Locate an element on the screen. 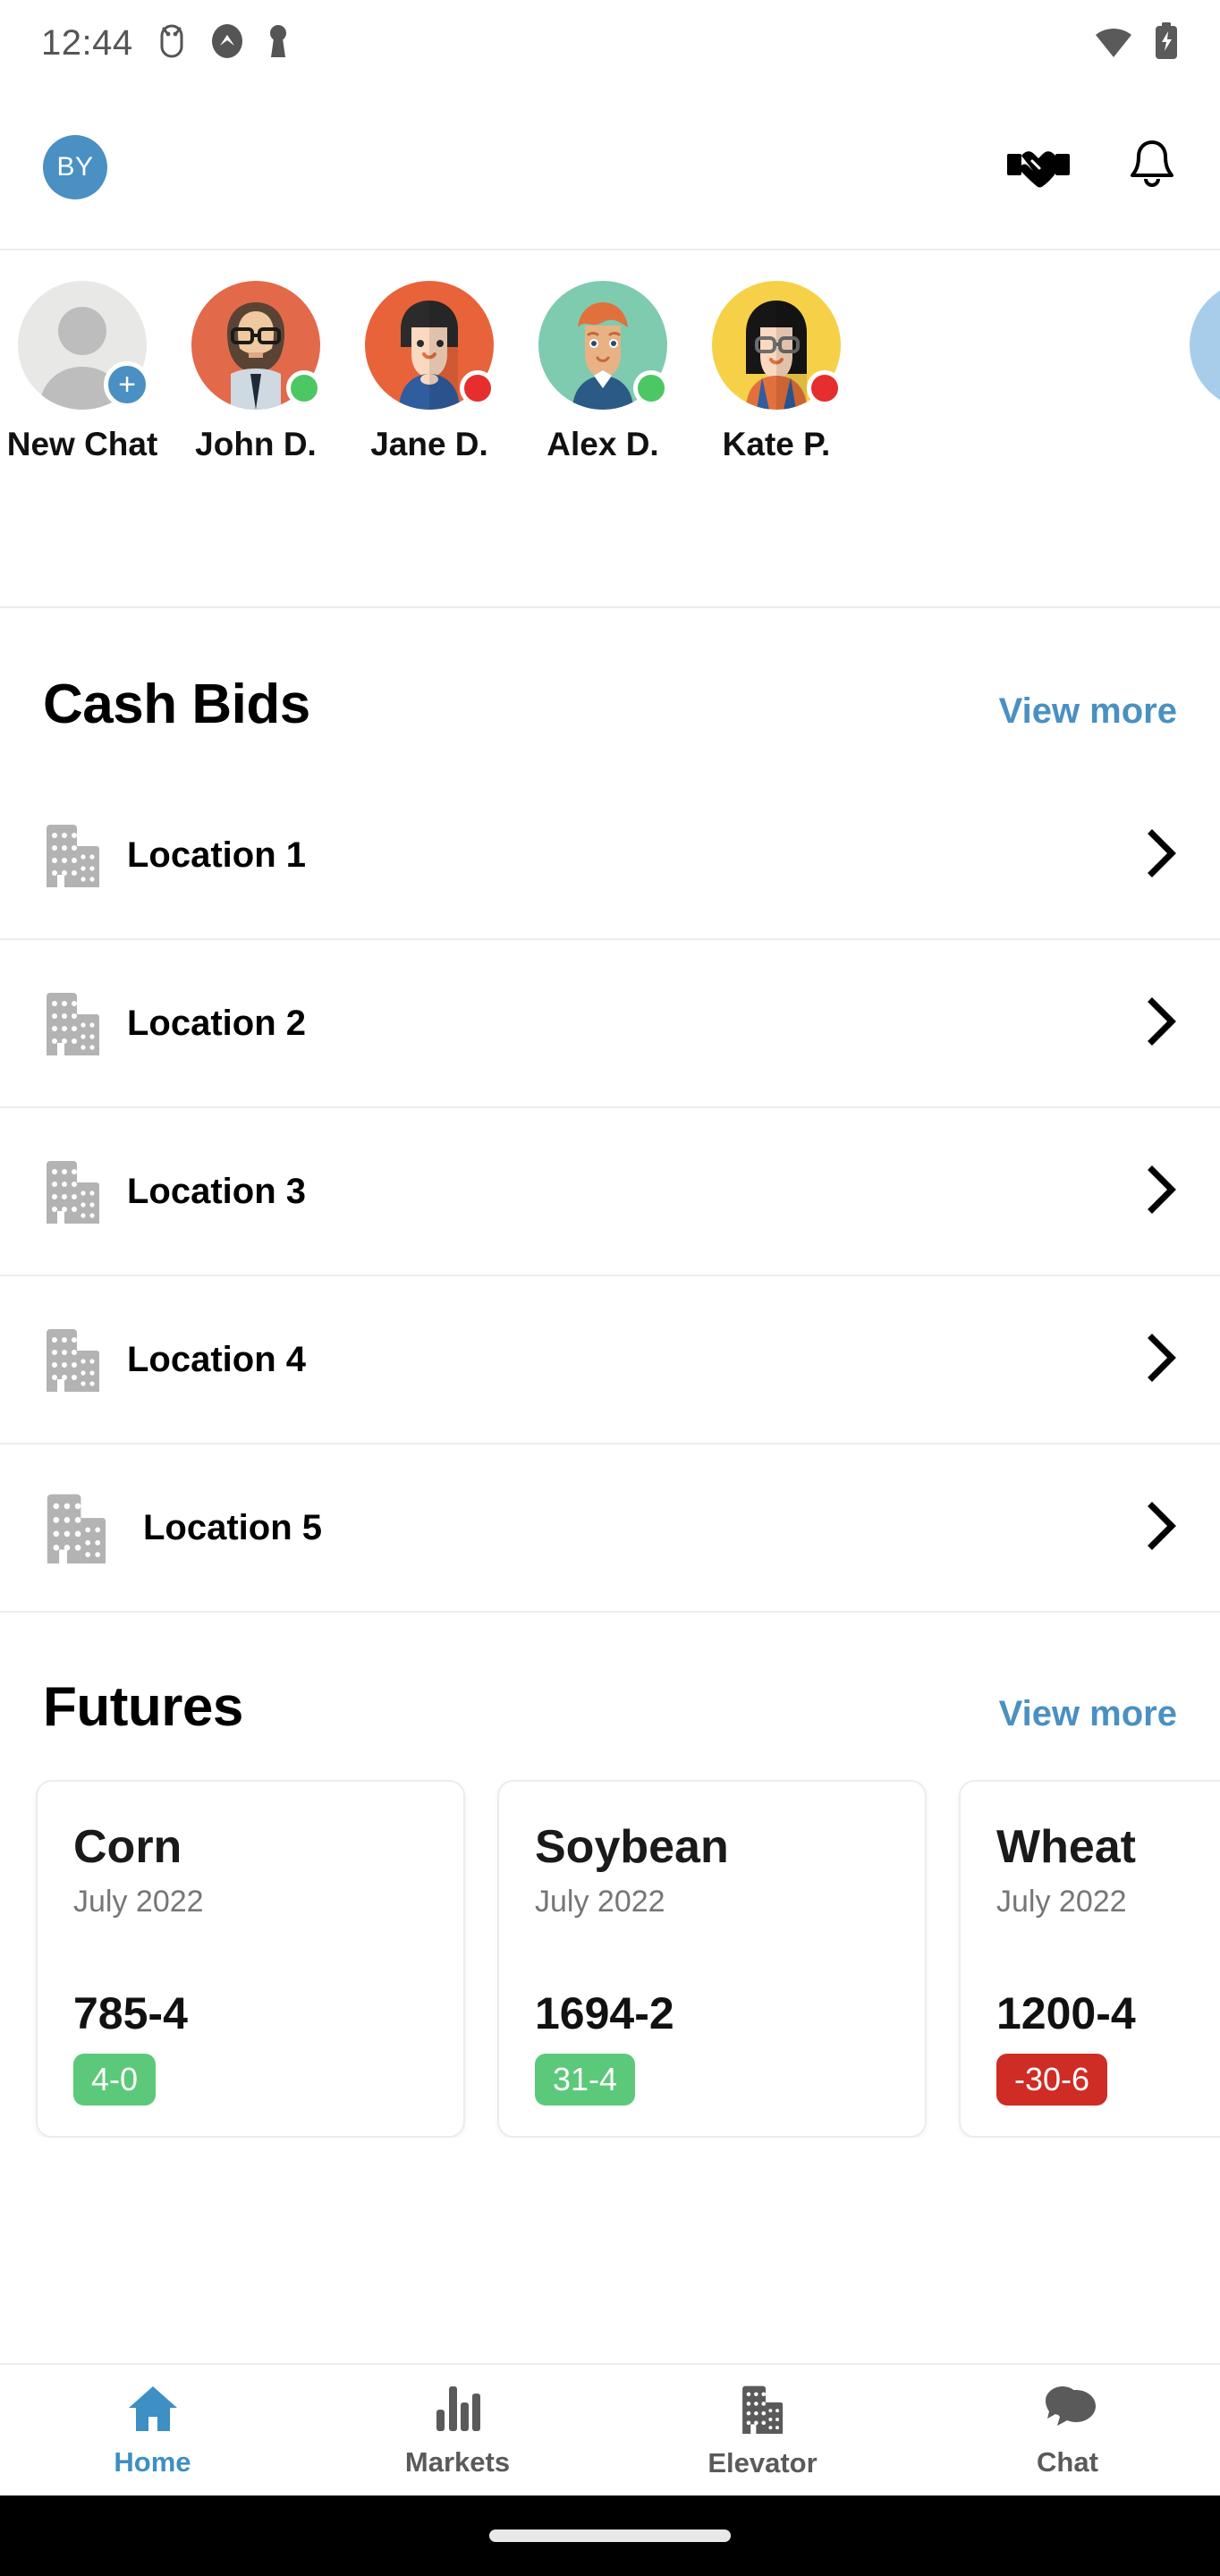 The height and width of the screenshot is (2576, 1220). add-chat-plus-icon: + is located at coordinates (127, 384).